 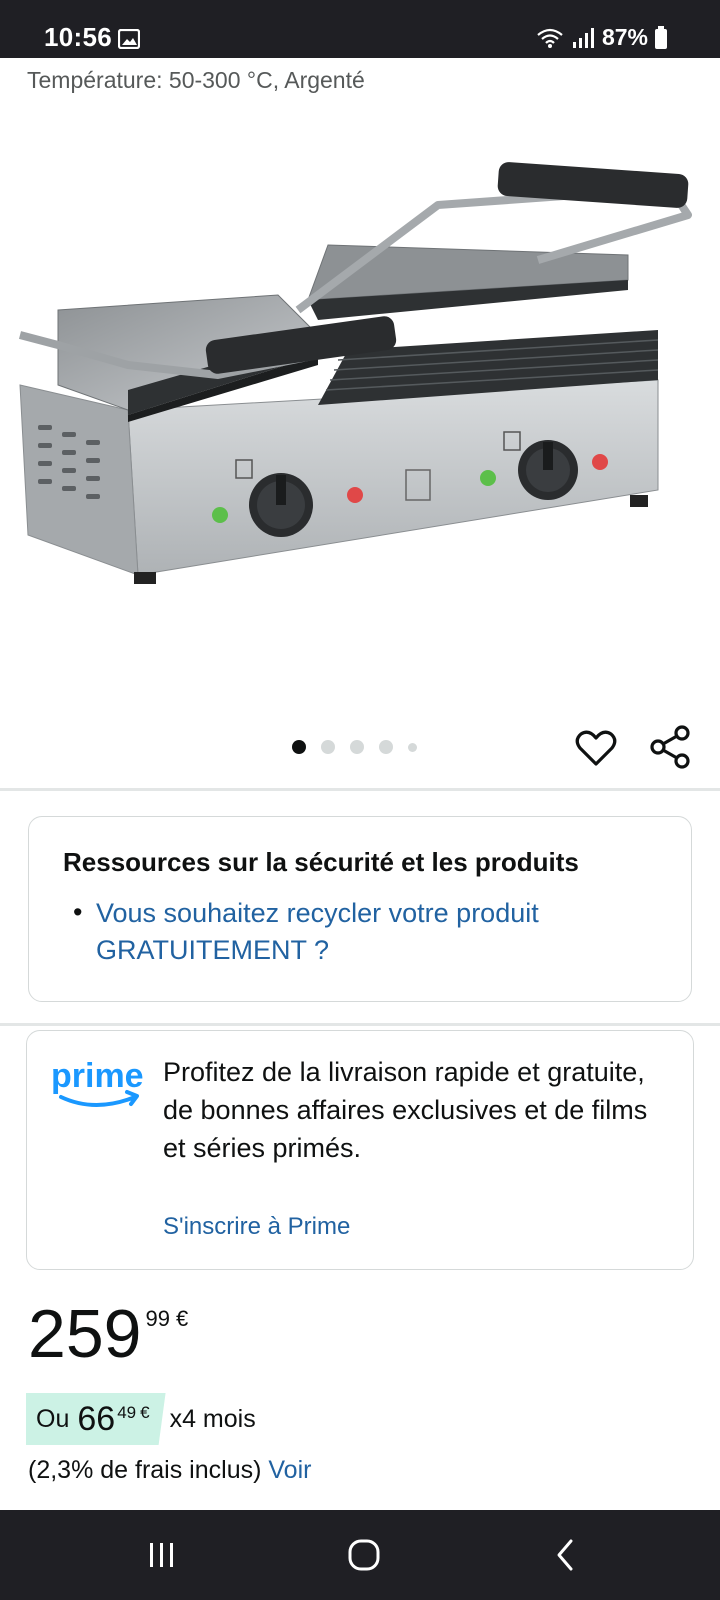 What do you see at coordinates (85, 1334) in the screenshot?
I see `price-whole: 259` at bounding box center [85, 1334].